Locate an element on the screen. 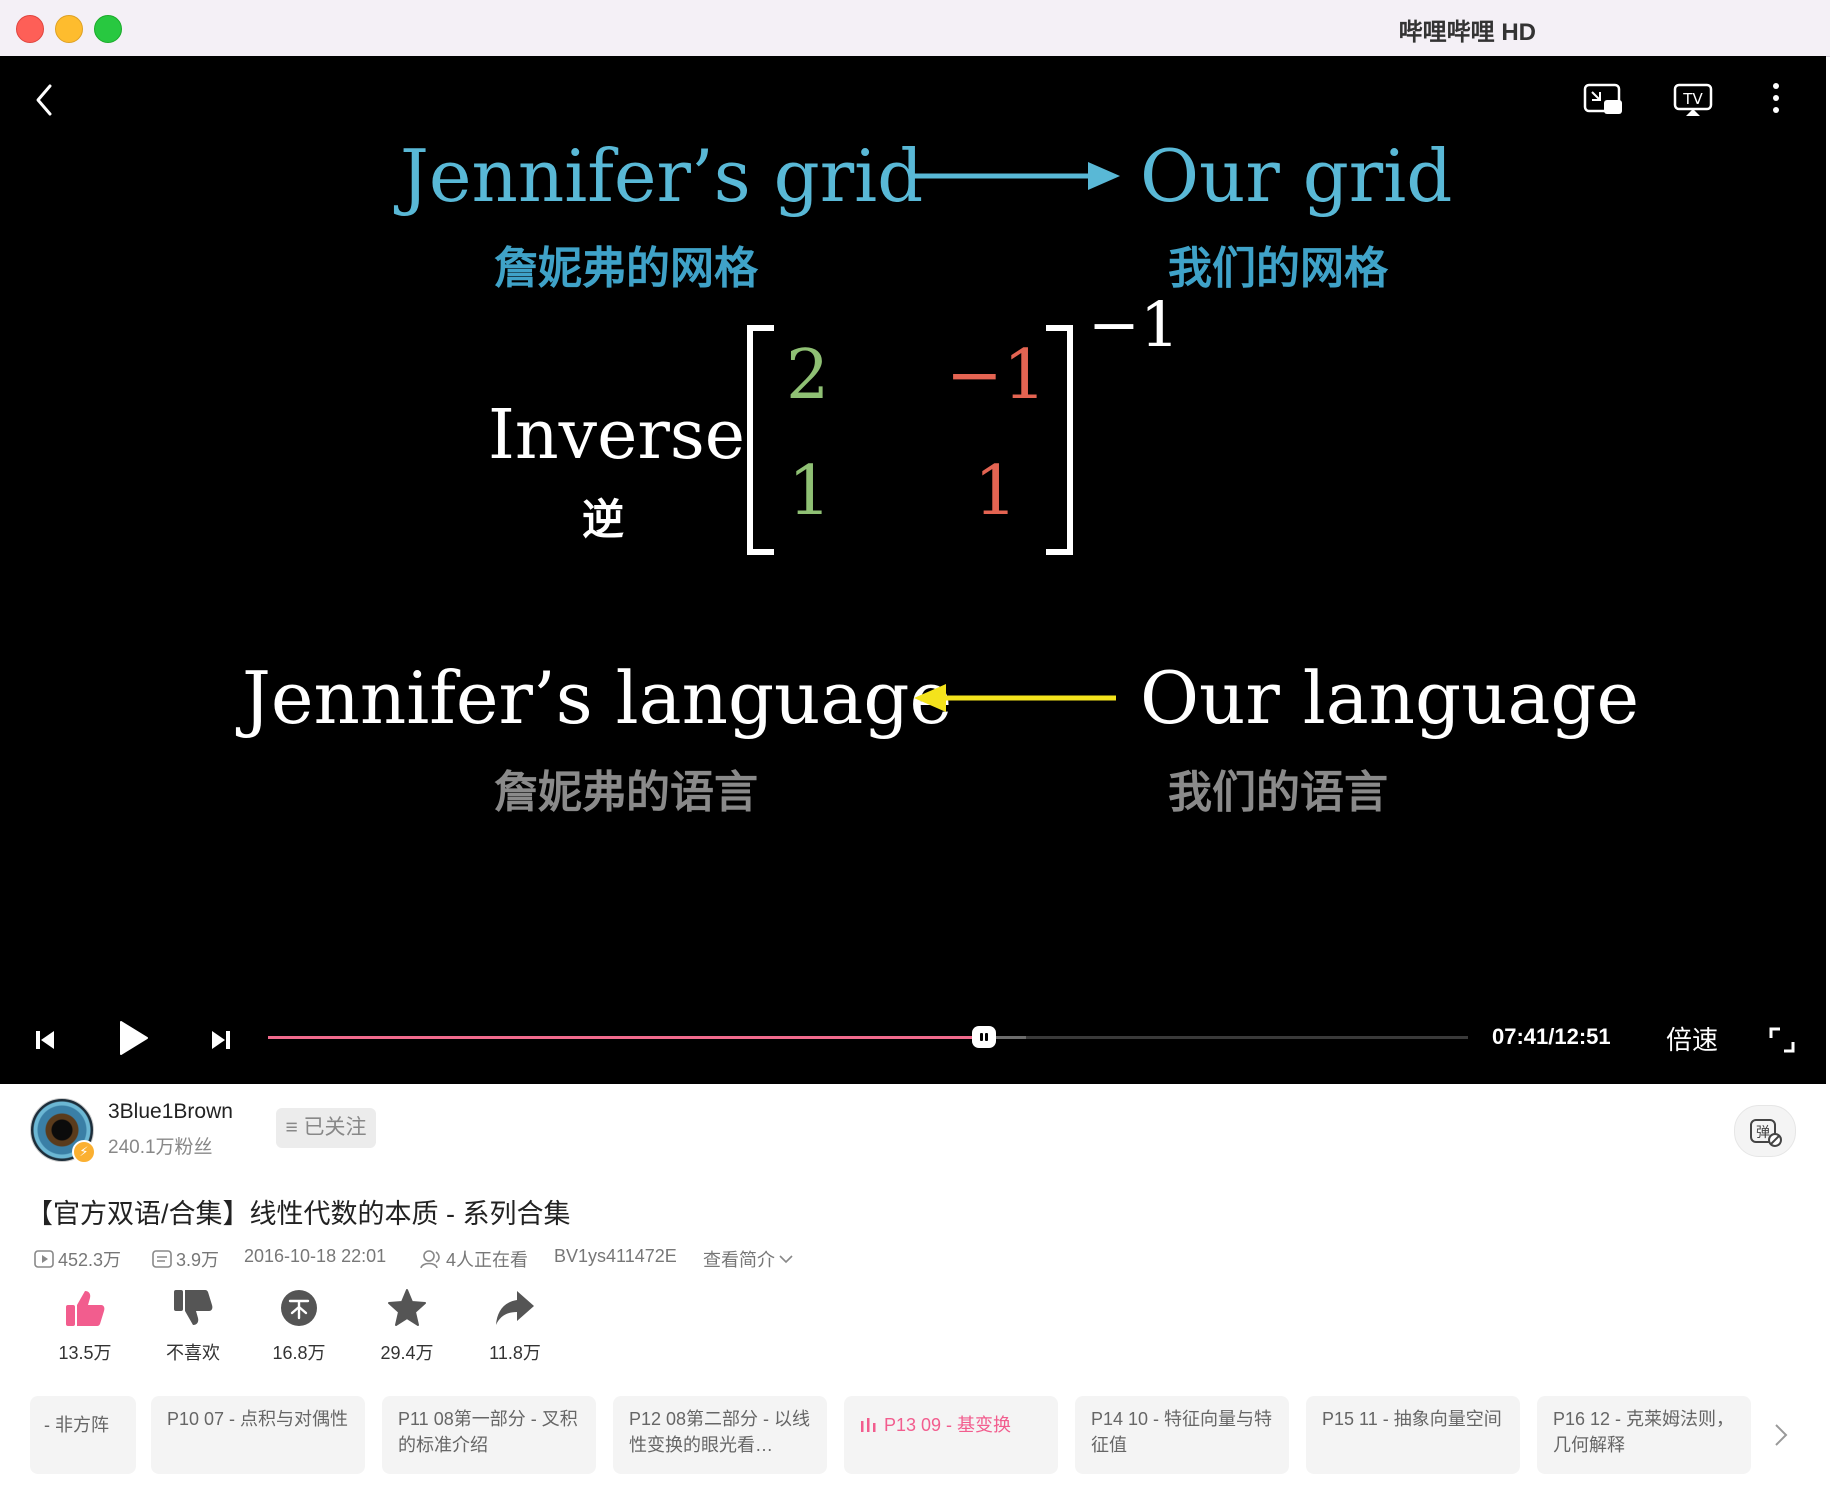 The height and width of the screenshot is (1502, 1830). episode-item: P10 07 - 点积与对偶性 is located at coordinates (258, 1435).